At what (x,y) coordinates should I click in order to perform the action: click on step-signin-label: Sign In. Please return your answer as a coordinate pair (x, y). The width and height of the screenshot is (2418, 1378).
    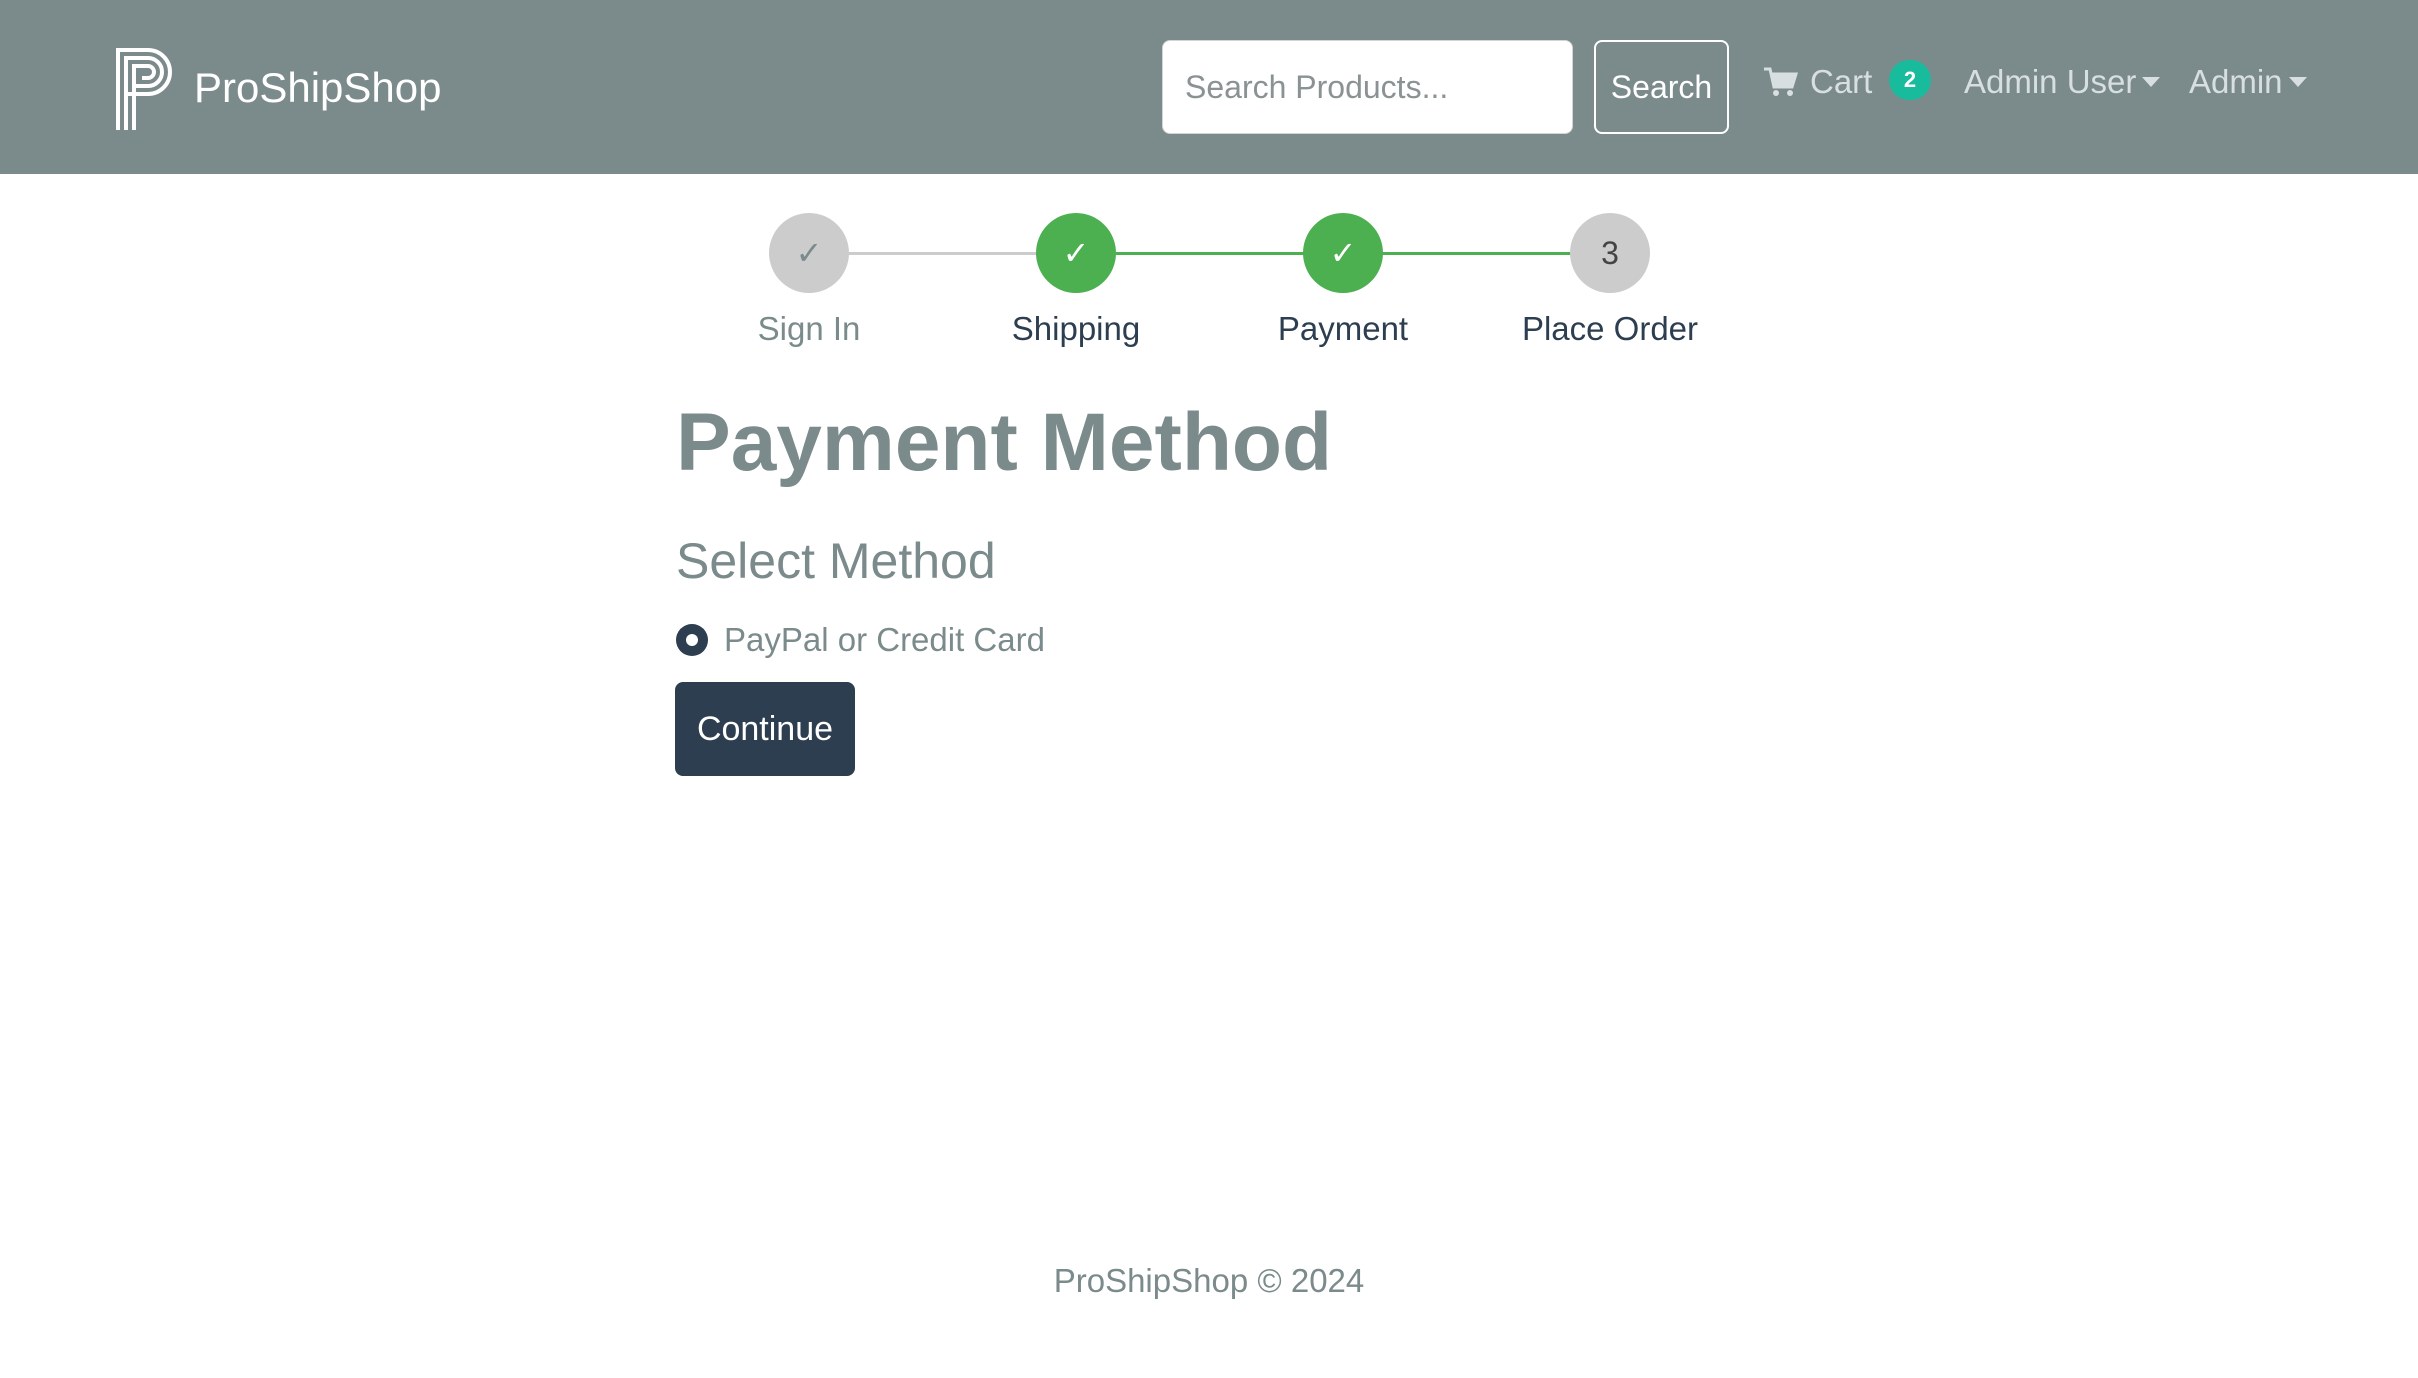
    Looking at the image, I should click on (809, 328).